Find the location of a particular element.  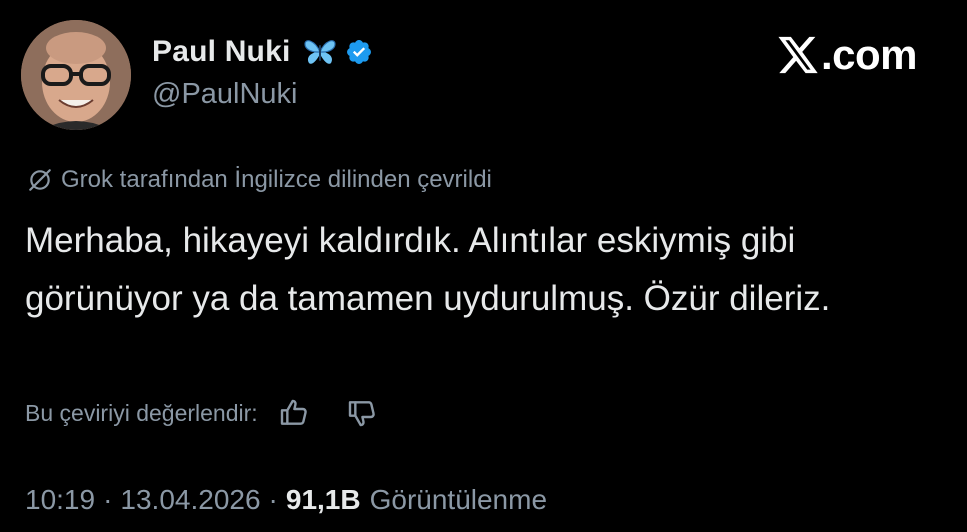

butterfly-icon is located at coordinates (319, 52).